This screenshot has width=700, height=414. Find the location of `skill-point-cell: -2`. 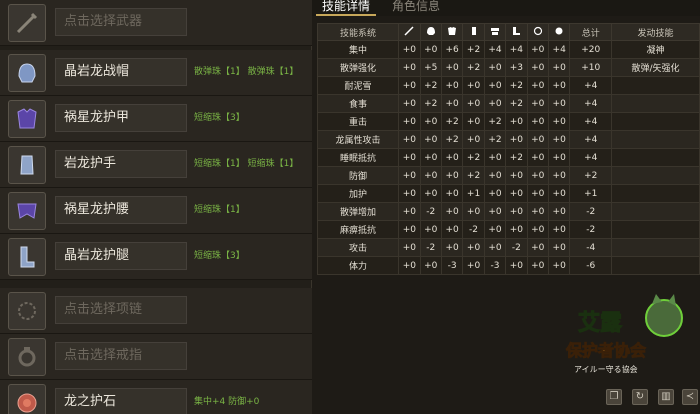

skill-point-cell: -2 is located at coordinates (473, 229).